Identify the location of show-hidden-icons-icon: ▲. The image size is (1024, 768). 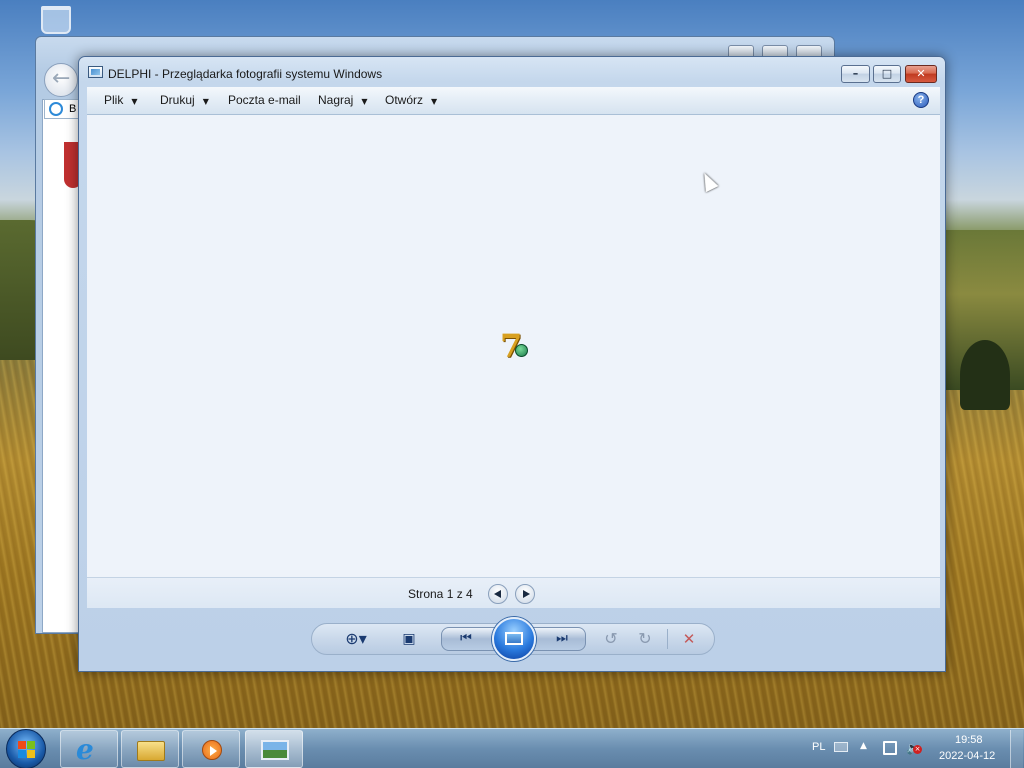
(863, 746).